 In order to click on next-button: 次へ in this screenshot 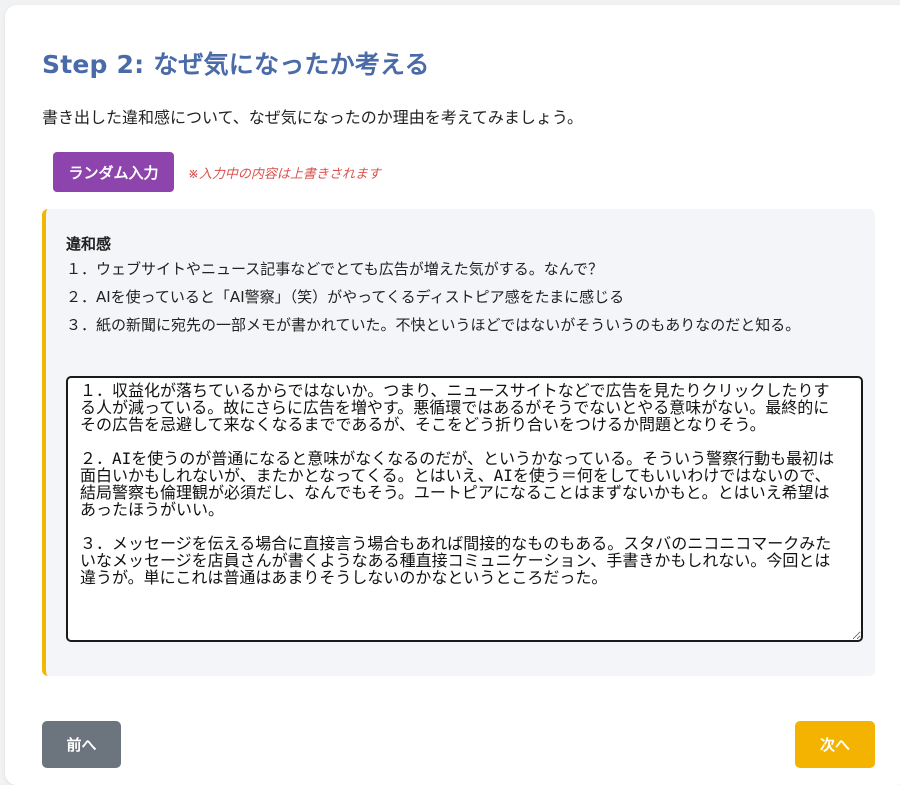, I will do `click(835, 744)`.